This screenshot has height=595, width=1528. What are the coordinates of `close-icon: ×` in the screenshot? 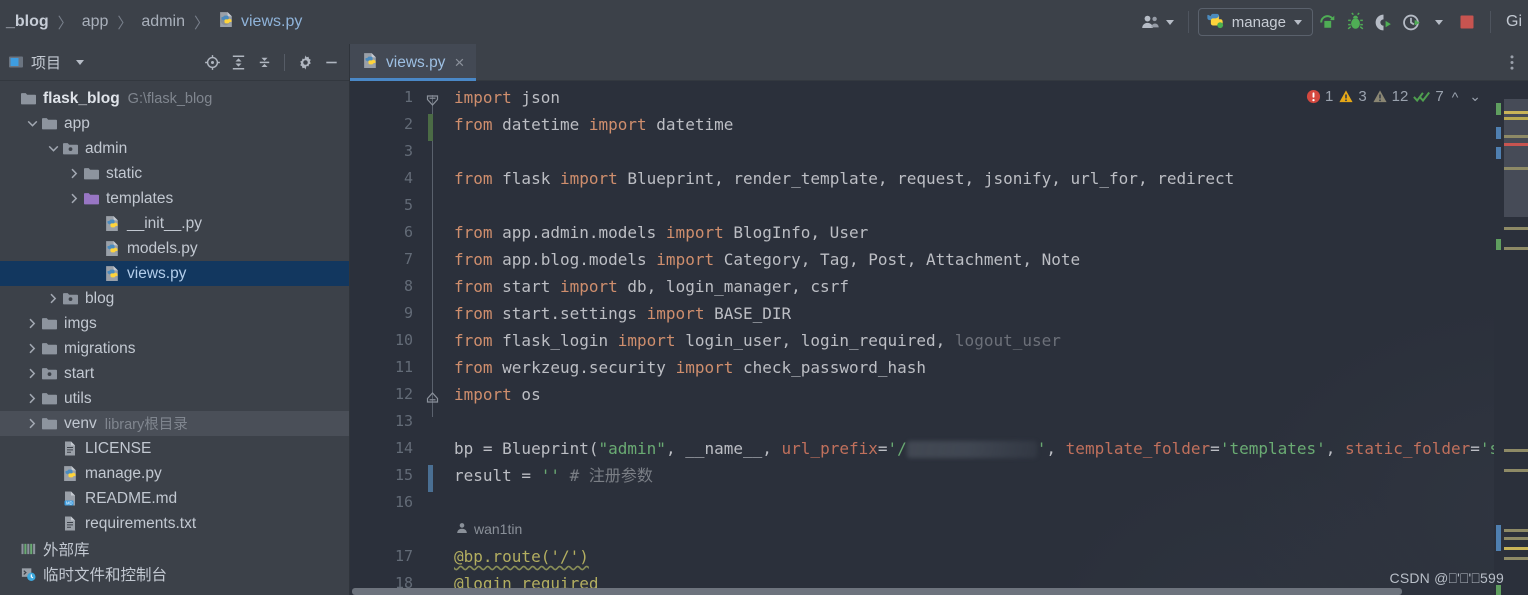 It's located at (459, 62).